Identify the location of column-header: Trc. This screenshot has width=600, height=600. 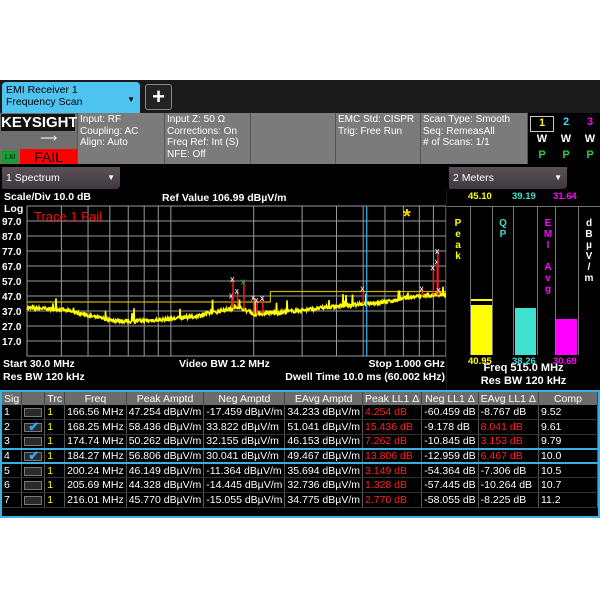
(55, 398).